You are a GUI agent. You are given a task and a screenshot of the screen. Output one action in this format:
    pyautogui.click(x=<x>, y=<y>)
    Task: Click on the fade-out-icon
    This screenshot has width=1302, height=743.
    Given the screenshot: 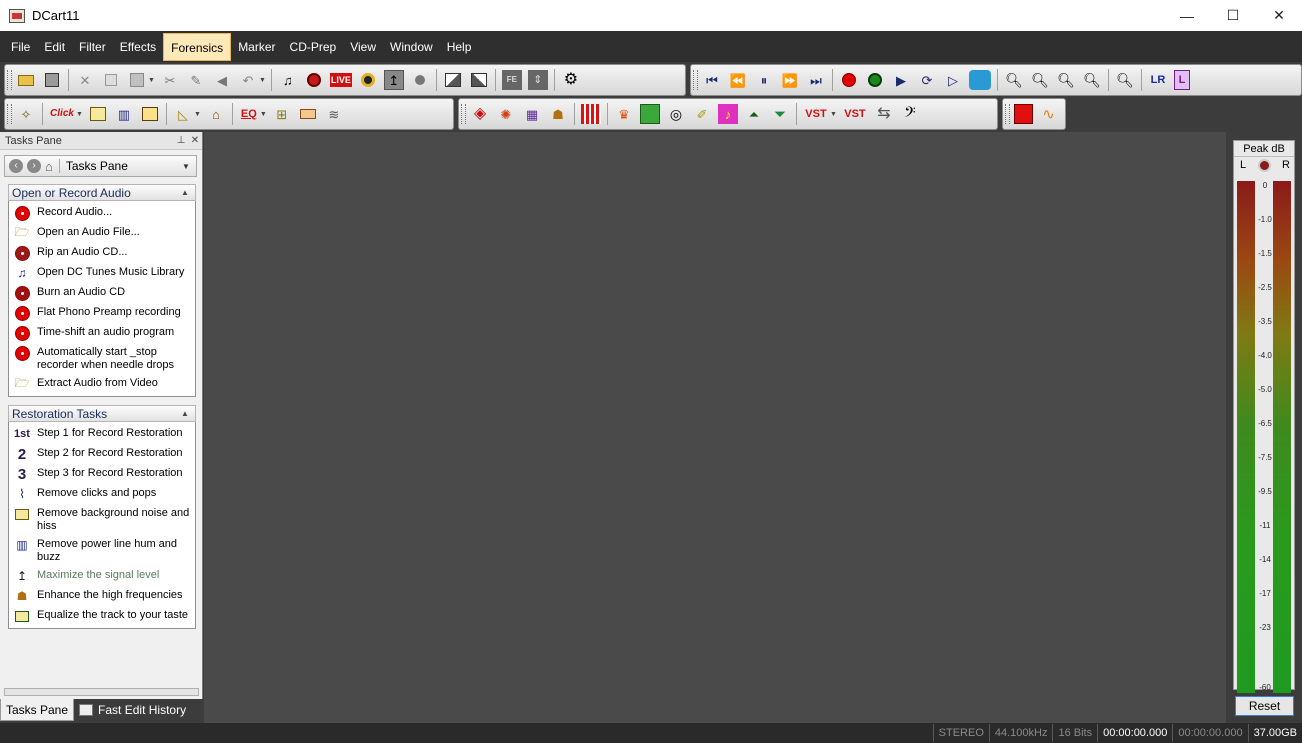 What is the action you would take?
    pyautogui.click(x=479, y=80)
    